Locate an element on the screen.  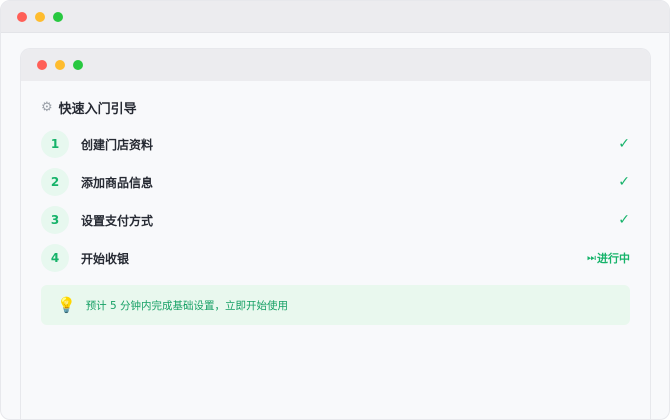
step-item-3: 3 设置支付方式 ✓ is located at coordinates (335, 220).